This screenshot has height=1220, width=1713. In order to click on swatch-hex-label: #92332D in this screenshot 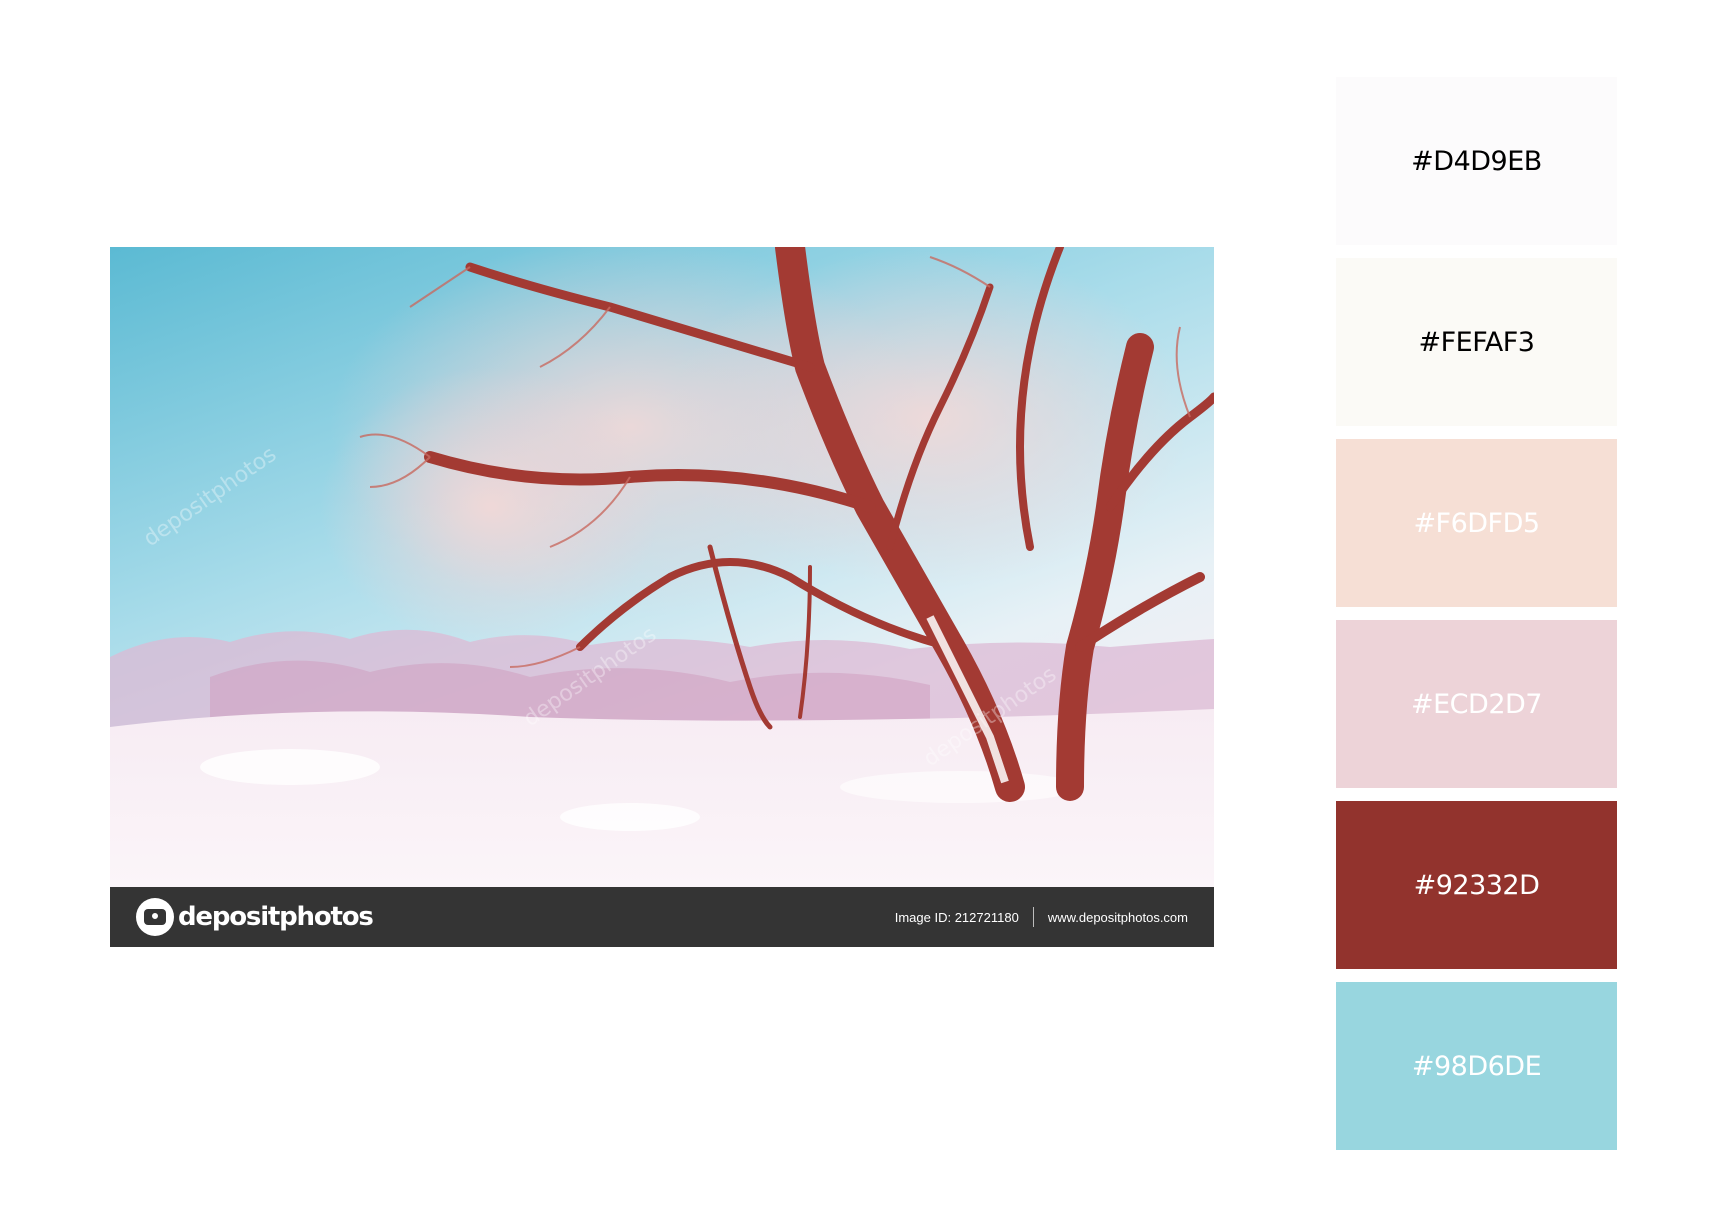, I will do `click(1476, 885)`.